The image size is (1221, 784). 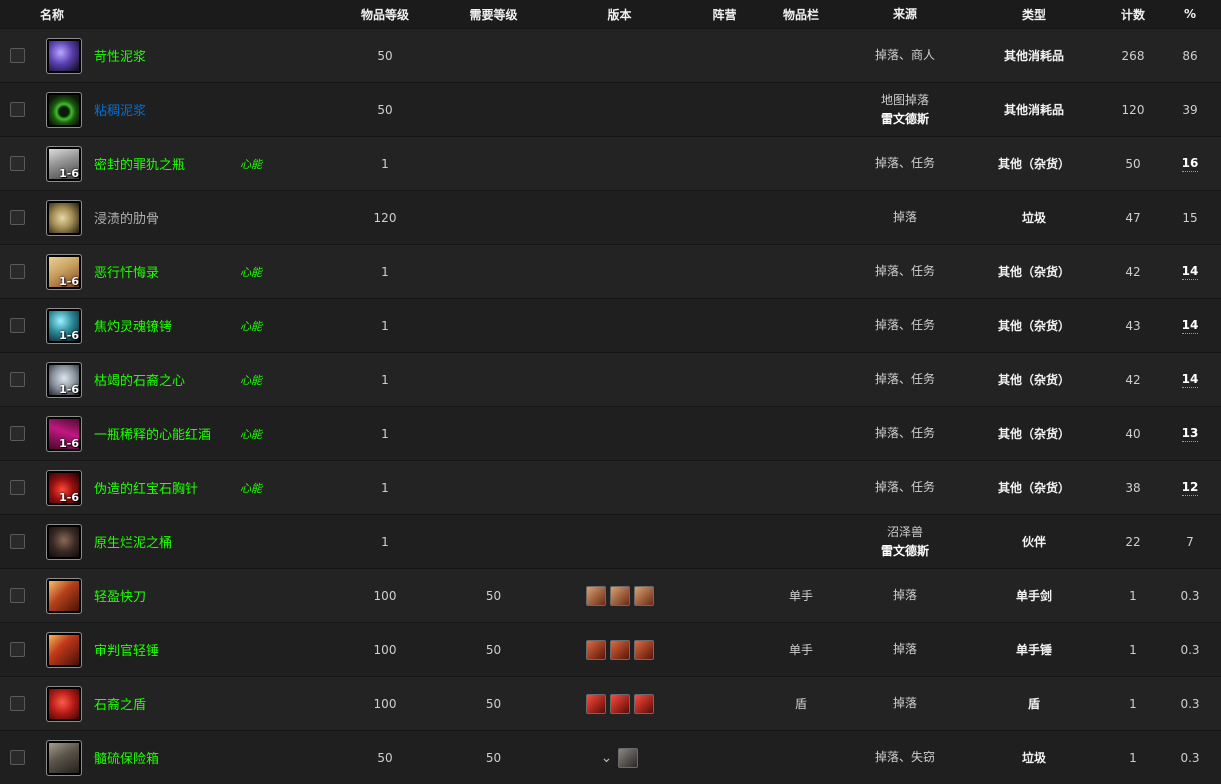 I want to click on table-row: 浸渍的肋骨 120 掉落 垃圾 47 15, so click(x=610, y=217).